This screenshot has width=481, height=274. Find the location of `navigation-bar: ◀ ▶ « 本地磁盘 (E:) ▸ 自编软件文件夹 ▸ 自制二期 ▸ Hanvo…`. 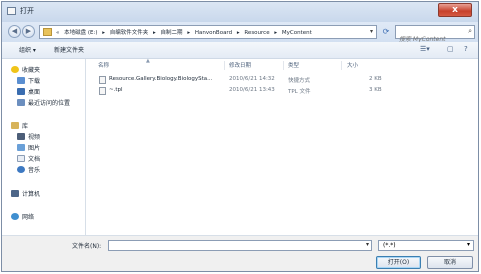

navigation-bar: ◀ ▶ « 本地磁盘 (E:) ▸ 自编软件文件夹 ▸ 自制二期 ▸ Hanvo… is located at coordinates (240, 33).